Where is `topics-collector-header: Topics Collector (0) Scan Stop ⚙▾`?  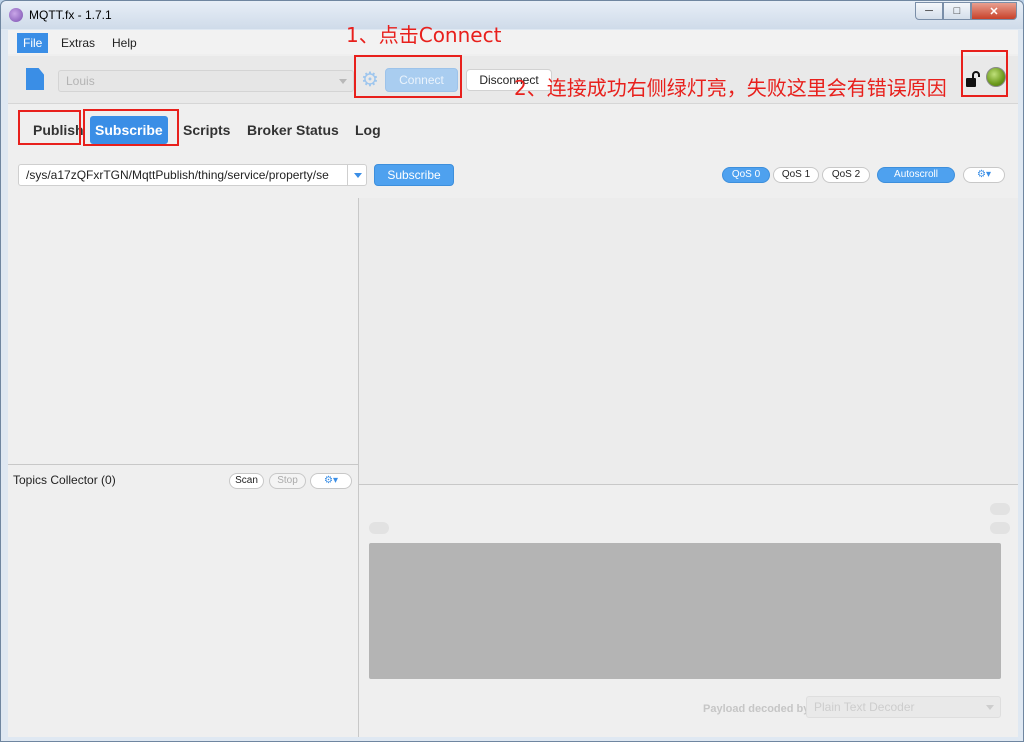
topics-collector-header: Topics Collector (0) Scan Stop ⚙▾ is located at coordinates (183, 479).